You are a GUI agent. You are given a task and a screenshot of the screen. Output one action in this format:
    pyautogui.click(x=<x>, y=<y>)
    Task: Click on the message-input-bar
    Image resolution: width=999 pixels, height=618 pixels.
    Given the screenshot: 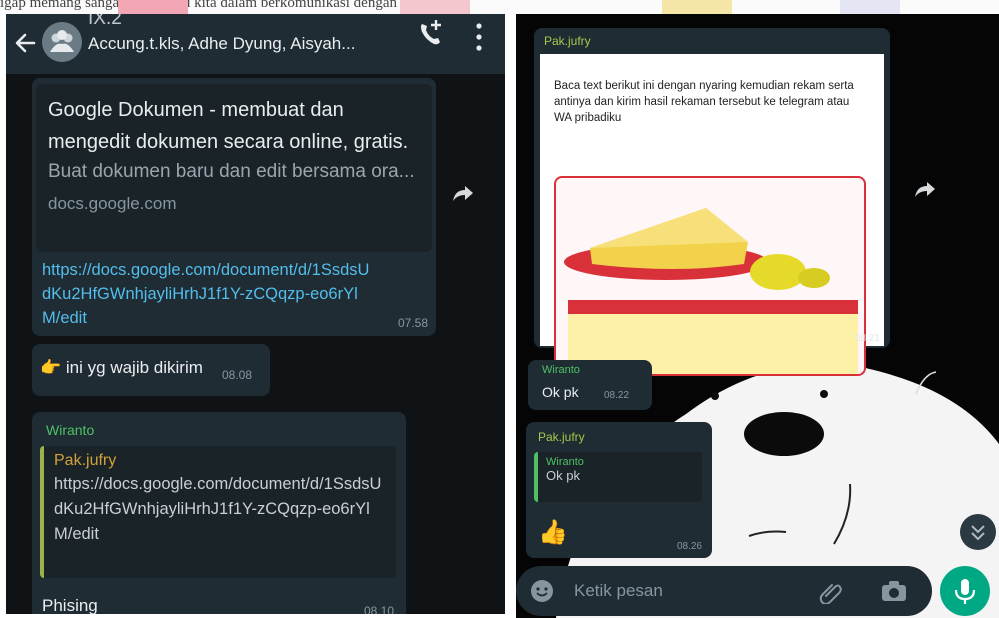 What is the action you would take?
    pyautogui.click(x=724, y=591)
    